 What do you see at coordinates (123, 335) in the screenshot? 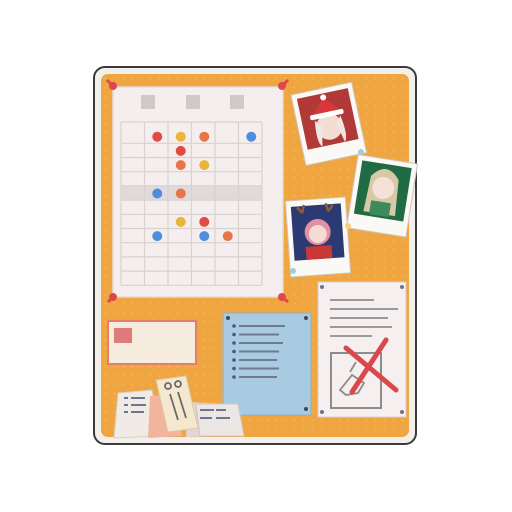
I see `color-swatch` at bounding box center [123, 335].